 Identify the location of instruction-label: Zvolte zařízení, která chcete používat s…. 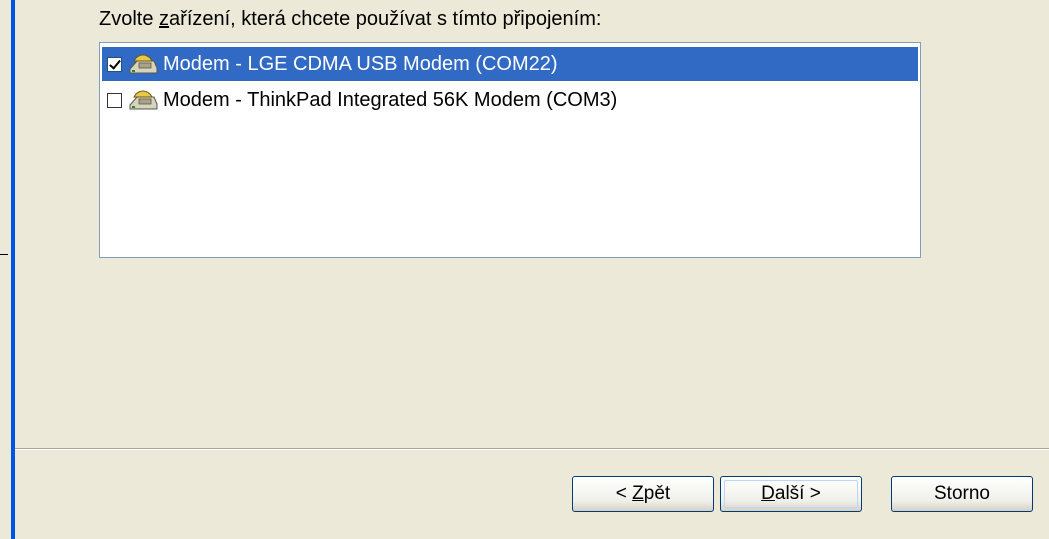
(350, 19).